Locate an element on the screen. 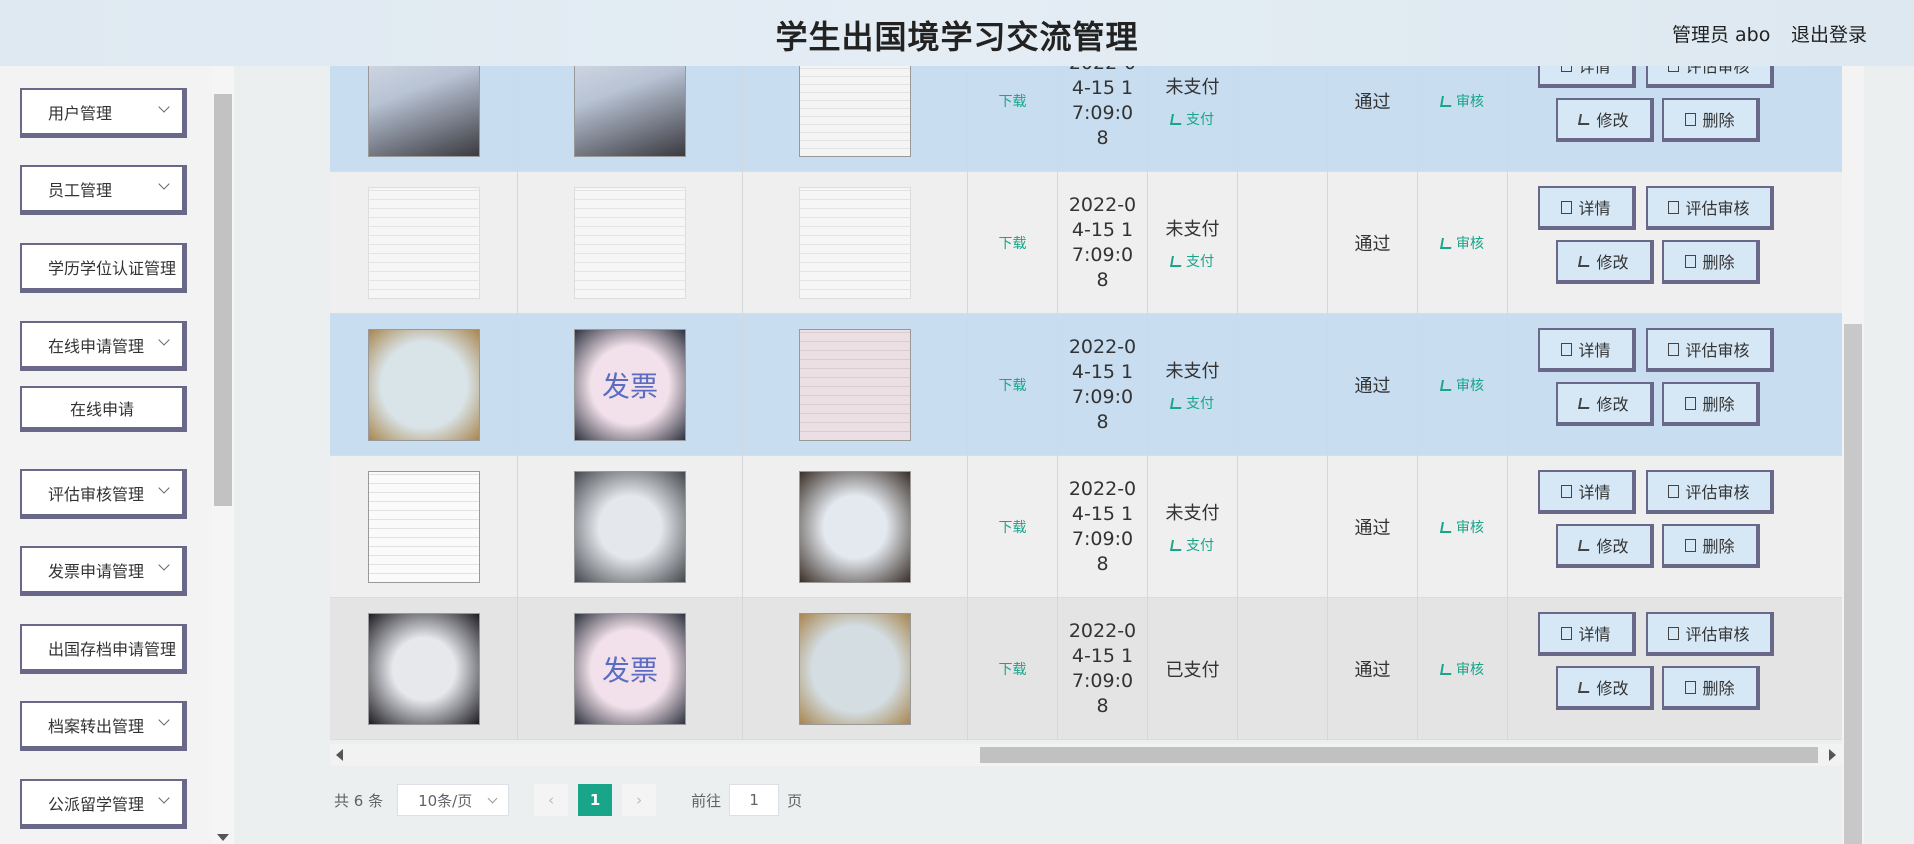 The width and height of the screenshot is (1914, 844). empty-cell is located at coordinates (1283, 385).